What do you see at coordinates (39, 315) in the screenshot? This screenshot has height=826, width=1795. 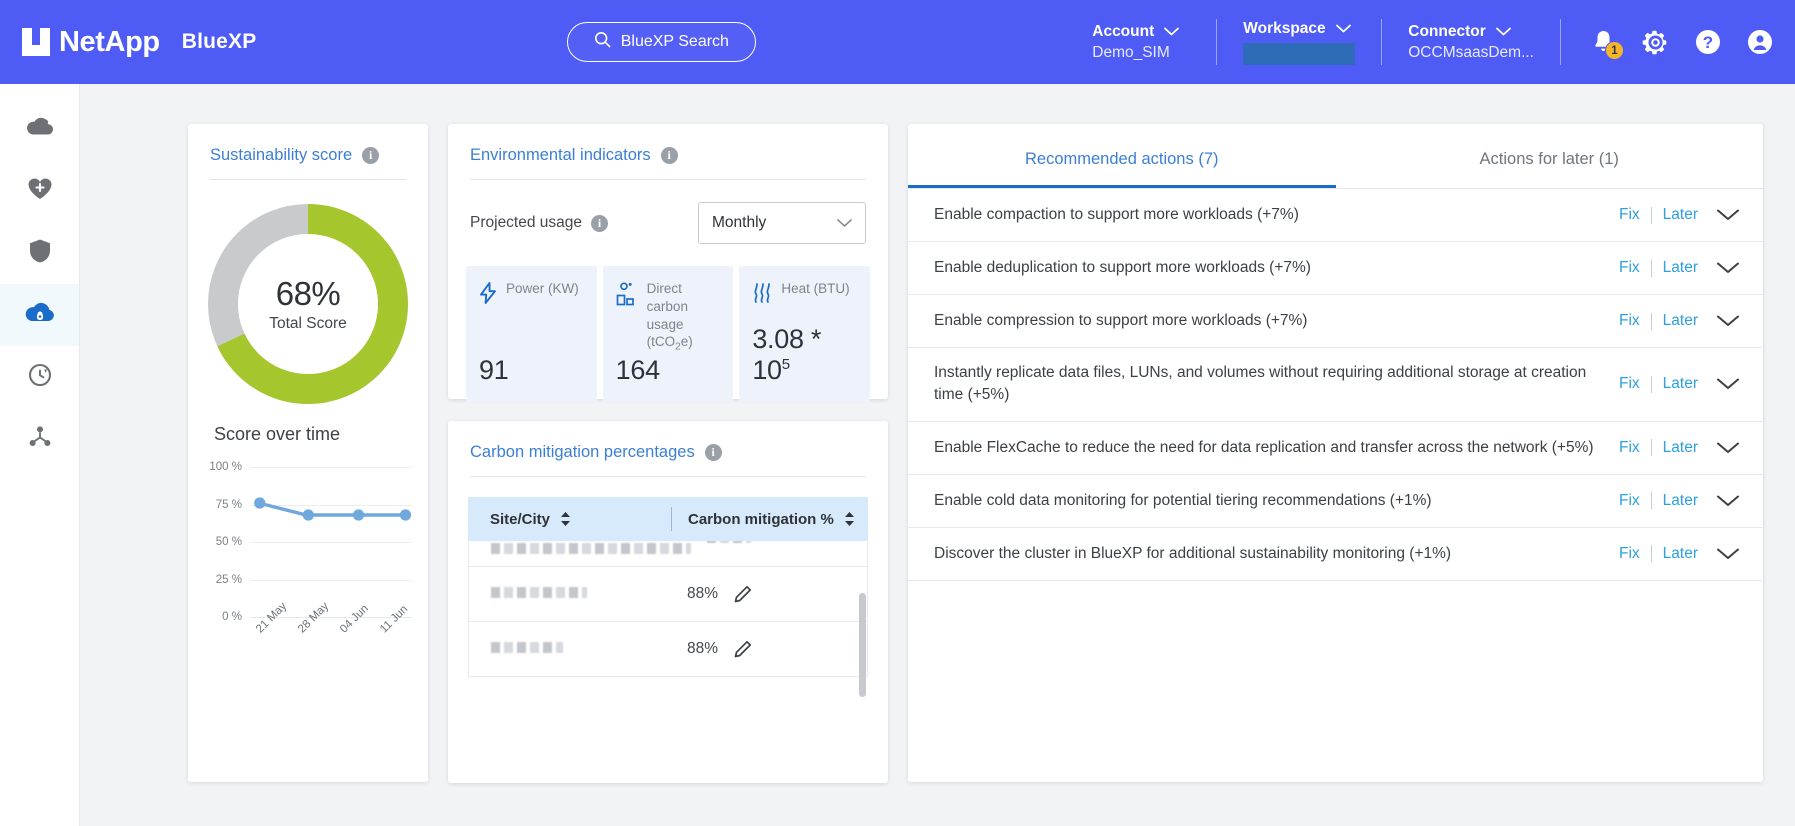 I see `sidebar-item-sustainability` at bounding box center [39, 315].